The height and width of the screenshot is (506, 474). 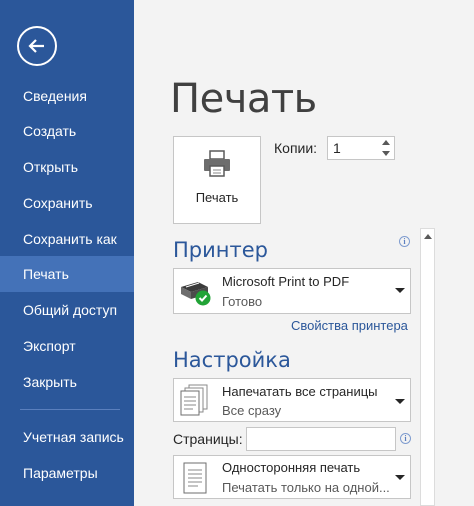 What do you see at coordinates (195, 478) in the screenshot?
I see `one-sided-icon` at bounding box center [195, 478].